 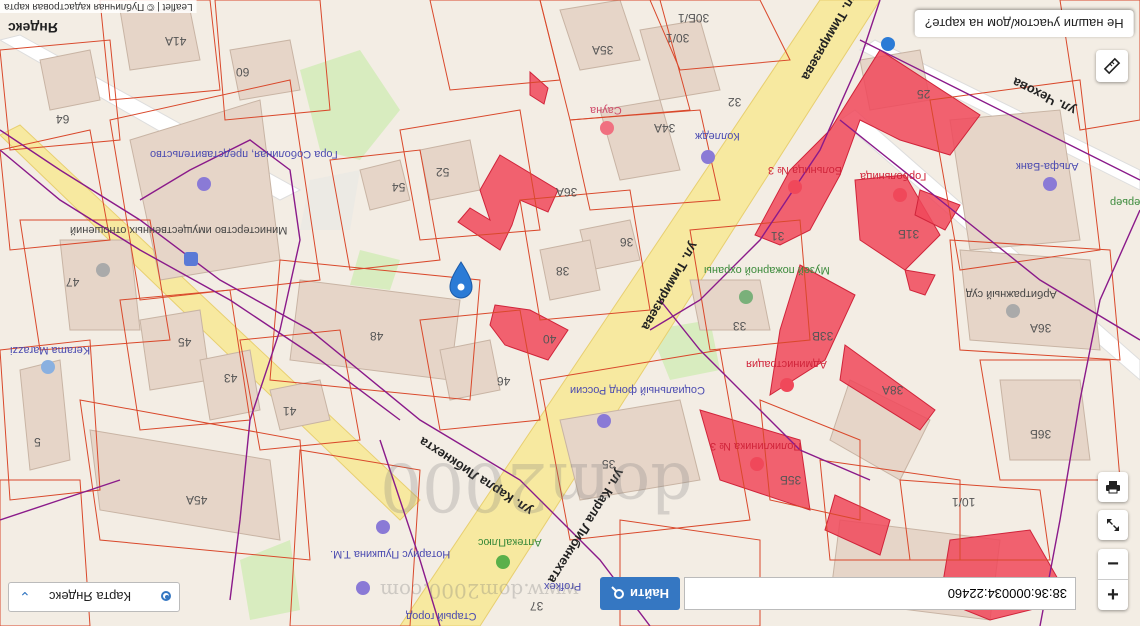 What do you see at coordinates (735, 102) in the screenshot?
I see `house-number: 32` at bounding box center [735, 102].